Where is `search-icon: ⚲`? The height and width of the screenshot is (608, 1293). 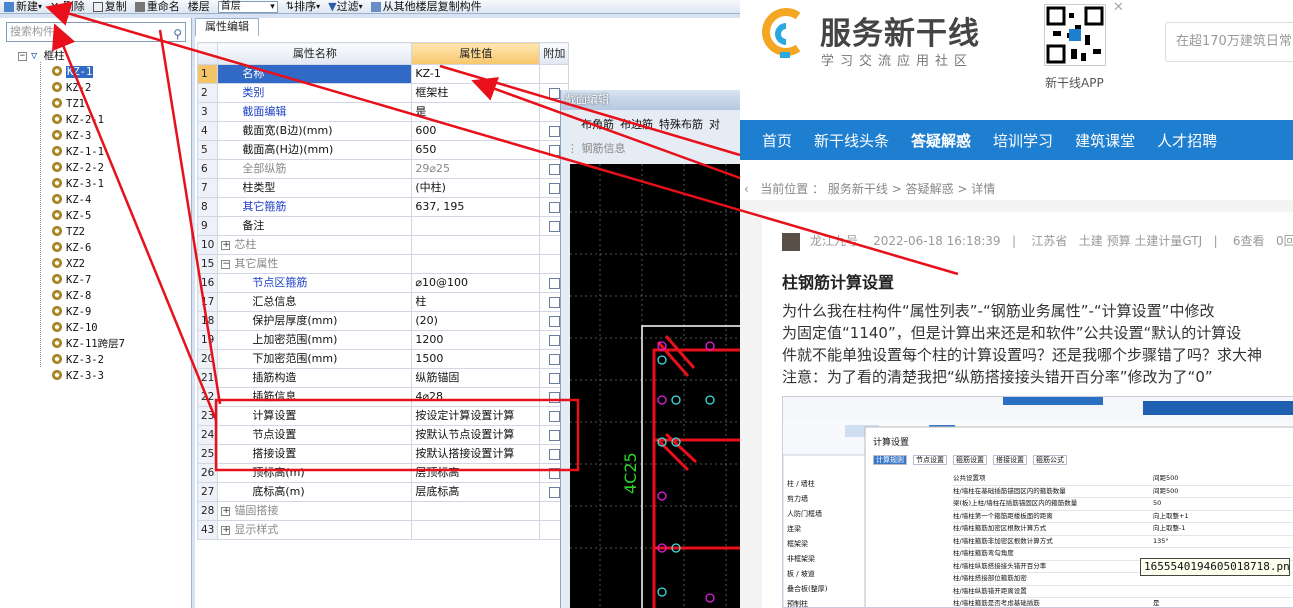 search-icon: ⚲ is located at coordinates (177, 34).